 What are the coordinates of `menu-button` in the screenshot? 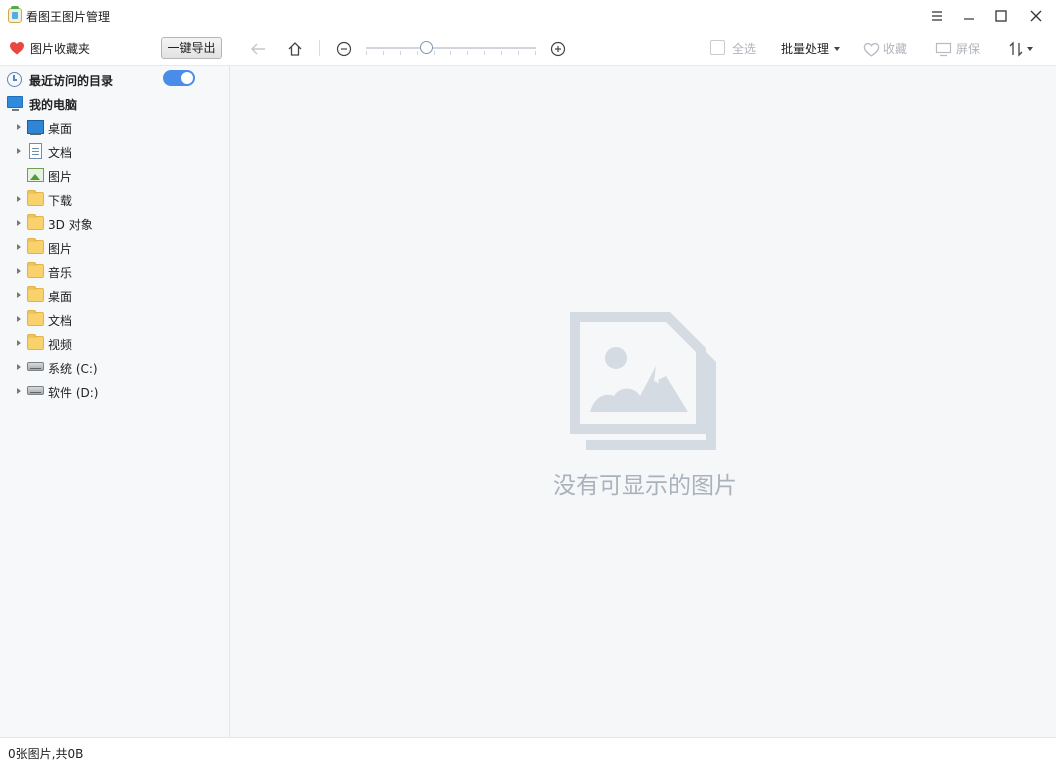 It's located at (937, 16).